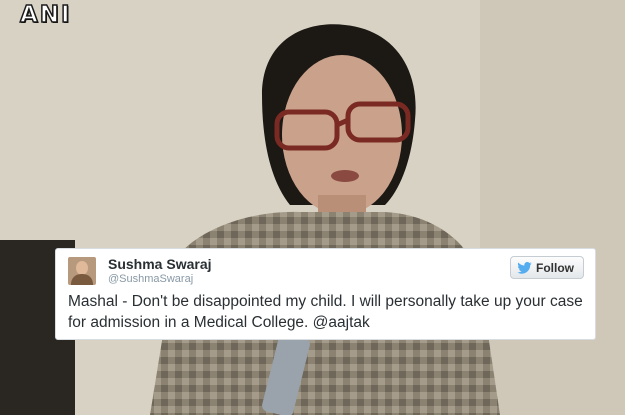  I want to click on mouth, so click(345, 176).